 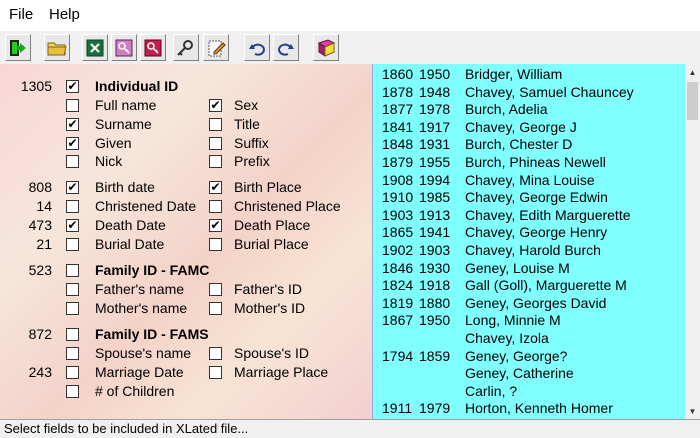 I want to click on sex-checkbox: ✔, so click(x=215, y=105).